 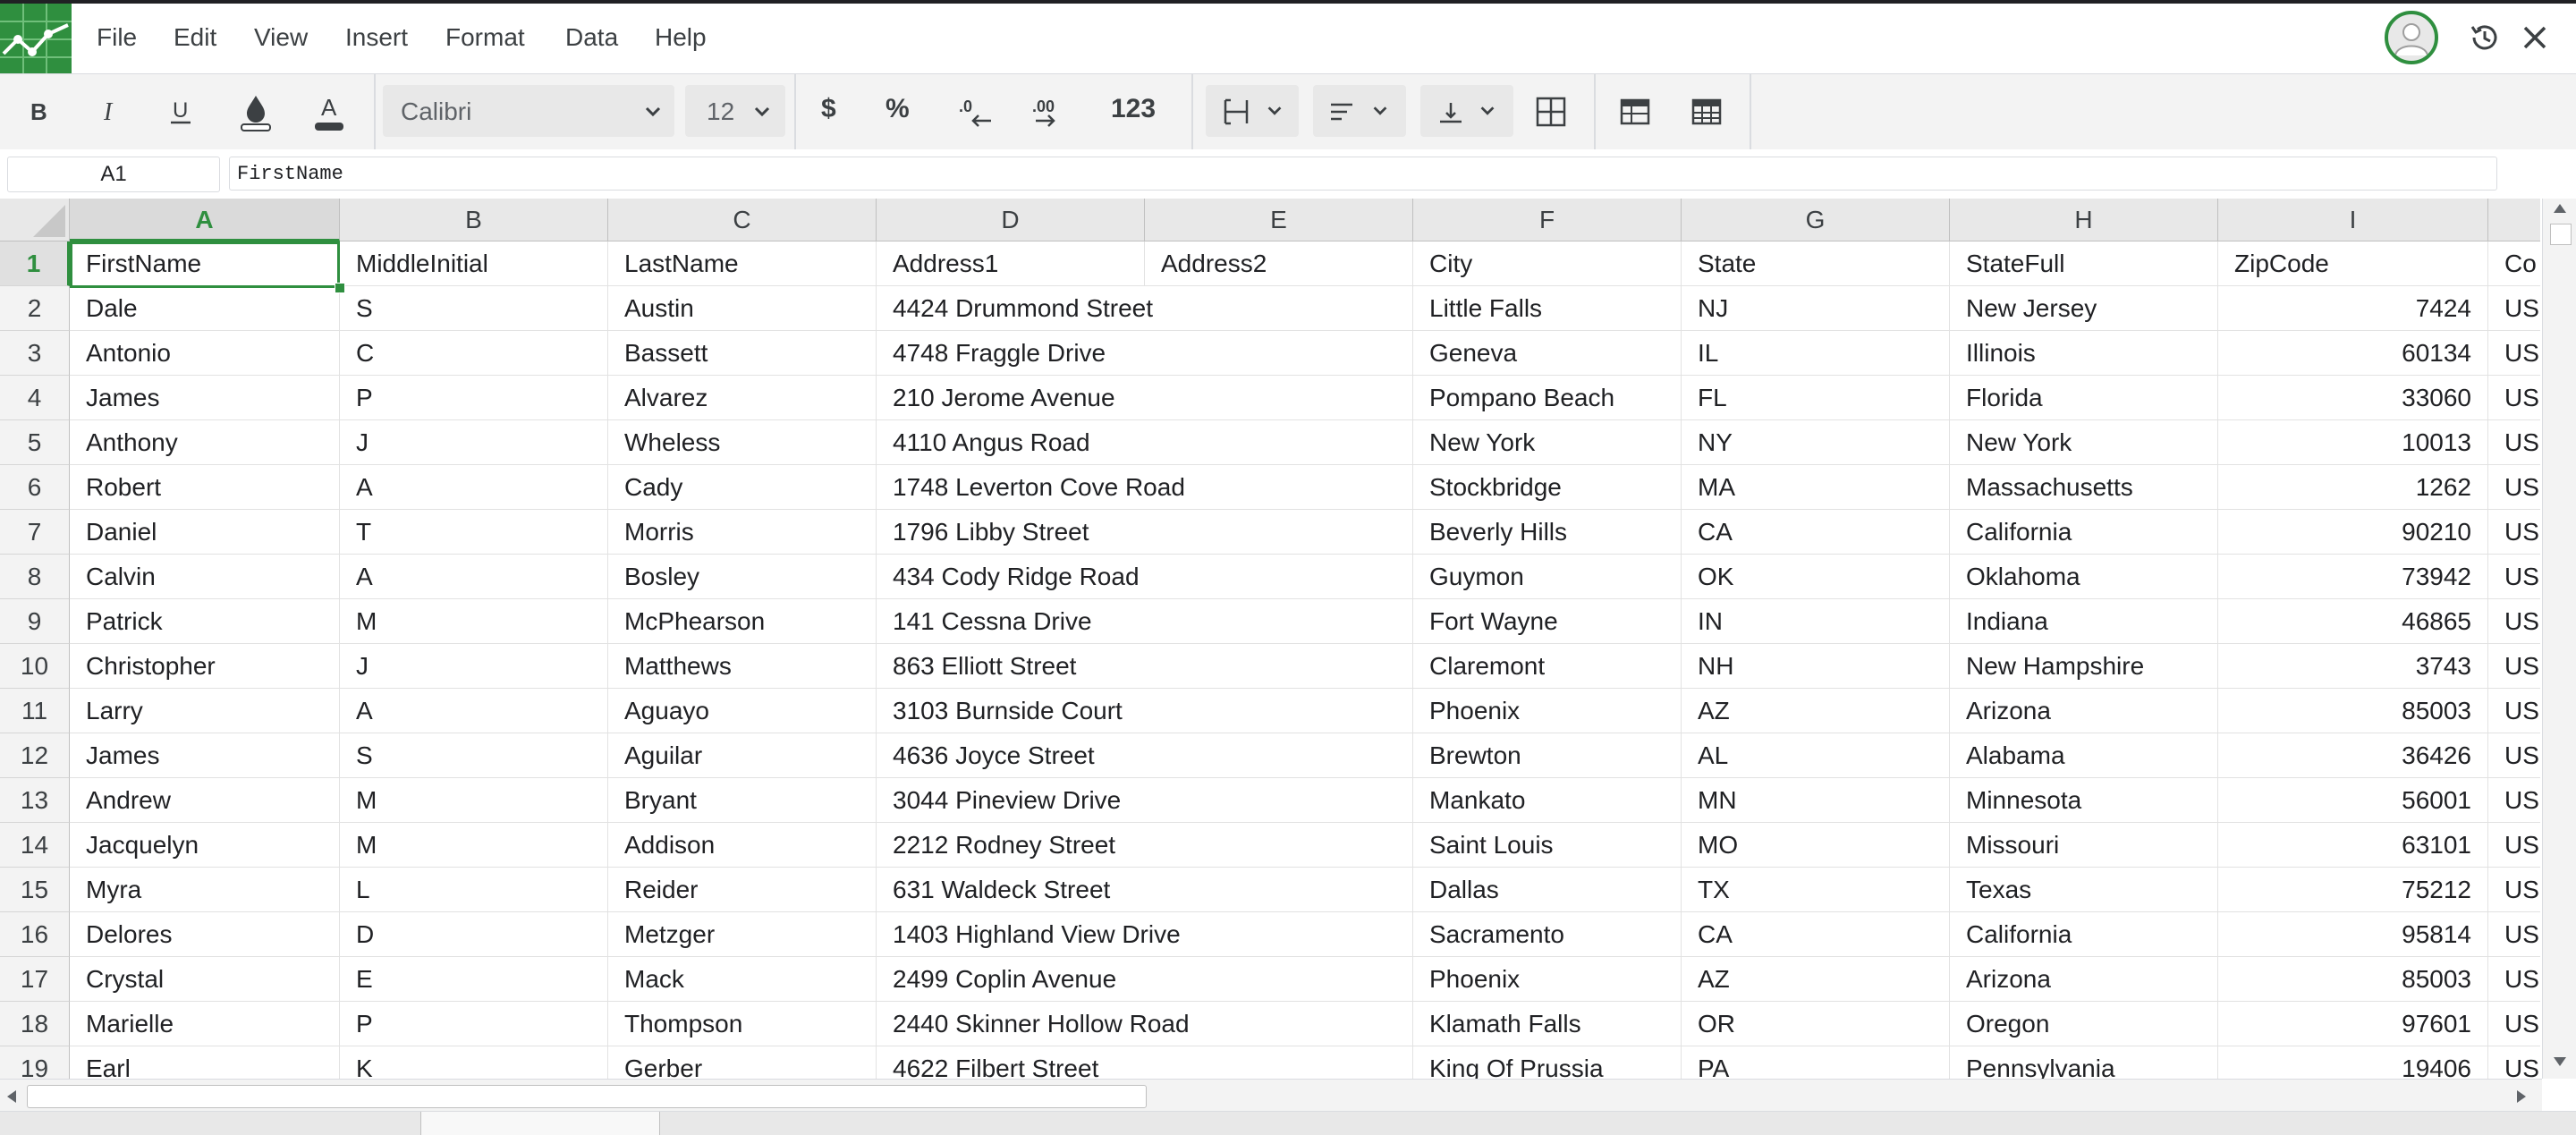 I want to click on table-cell: A, so click(x=474, y=487).